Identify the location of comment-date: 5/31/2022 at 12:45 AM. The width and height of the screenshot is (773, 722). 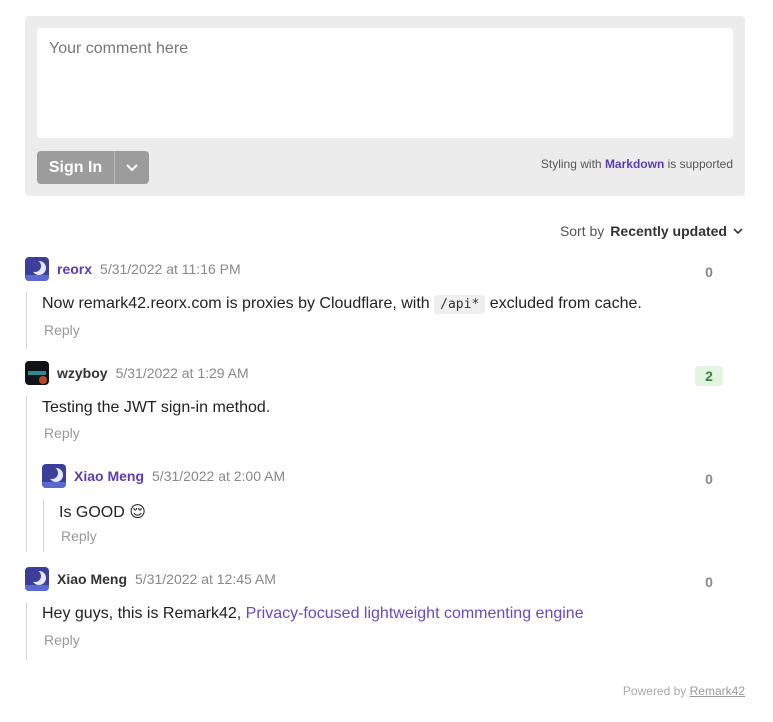
(205, 579).